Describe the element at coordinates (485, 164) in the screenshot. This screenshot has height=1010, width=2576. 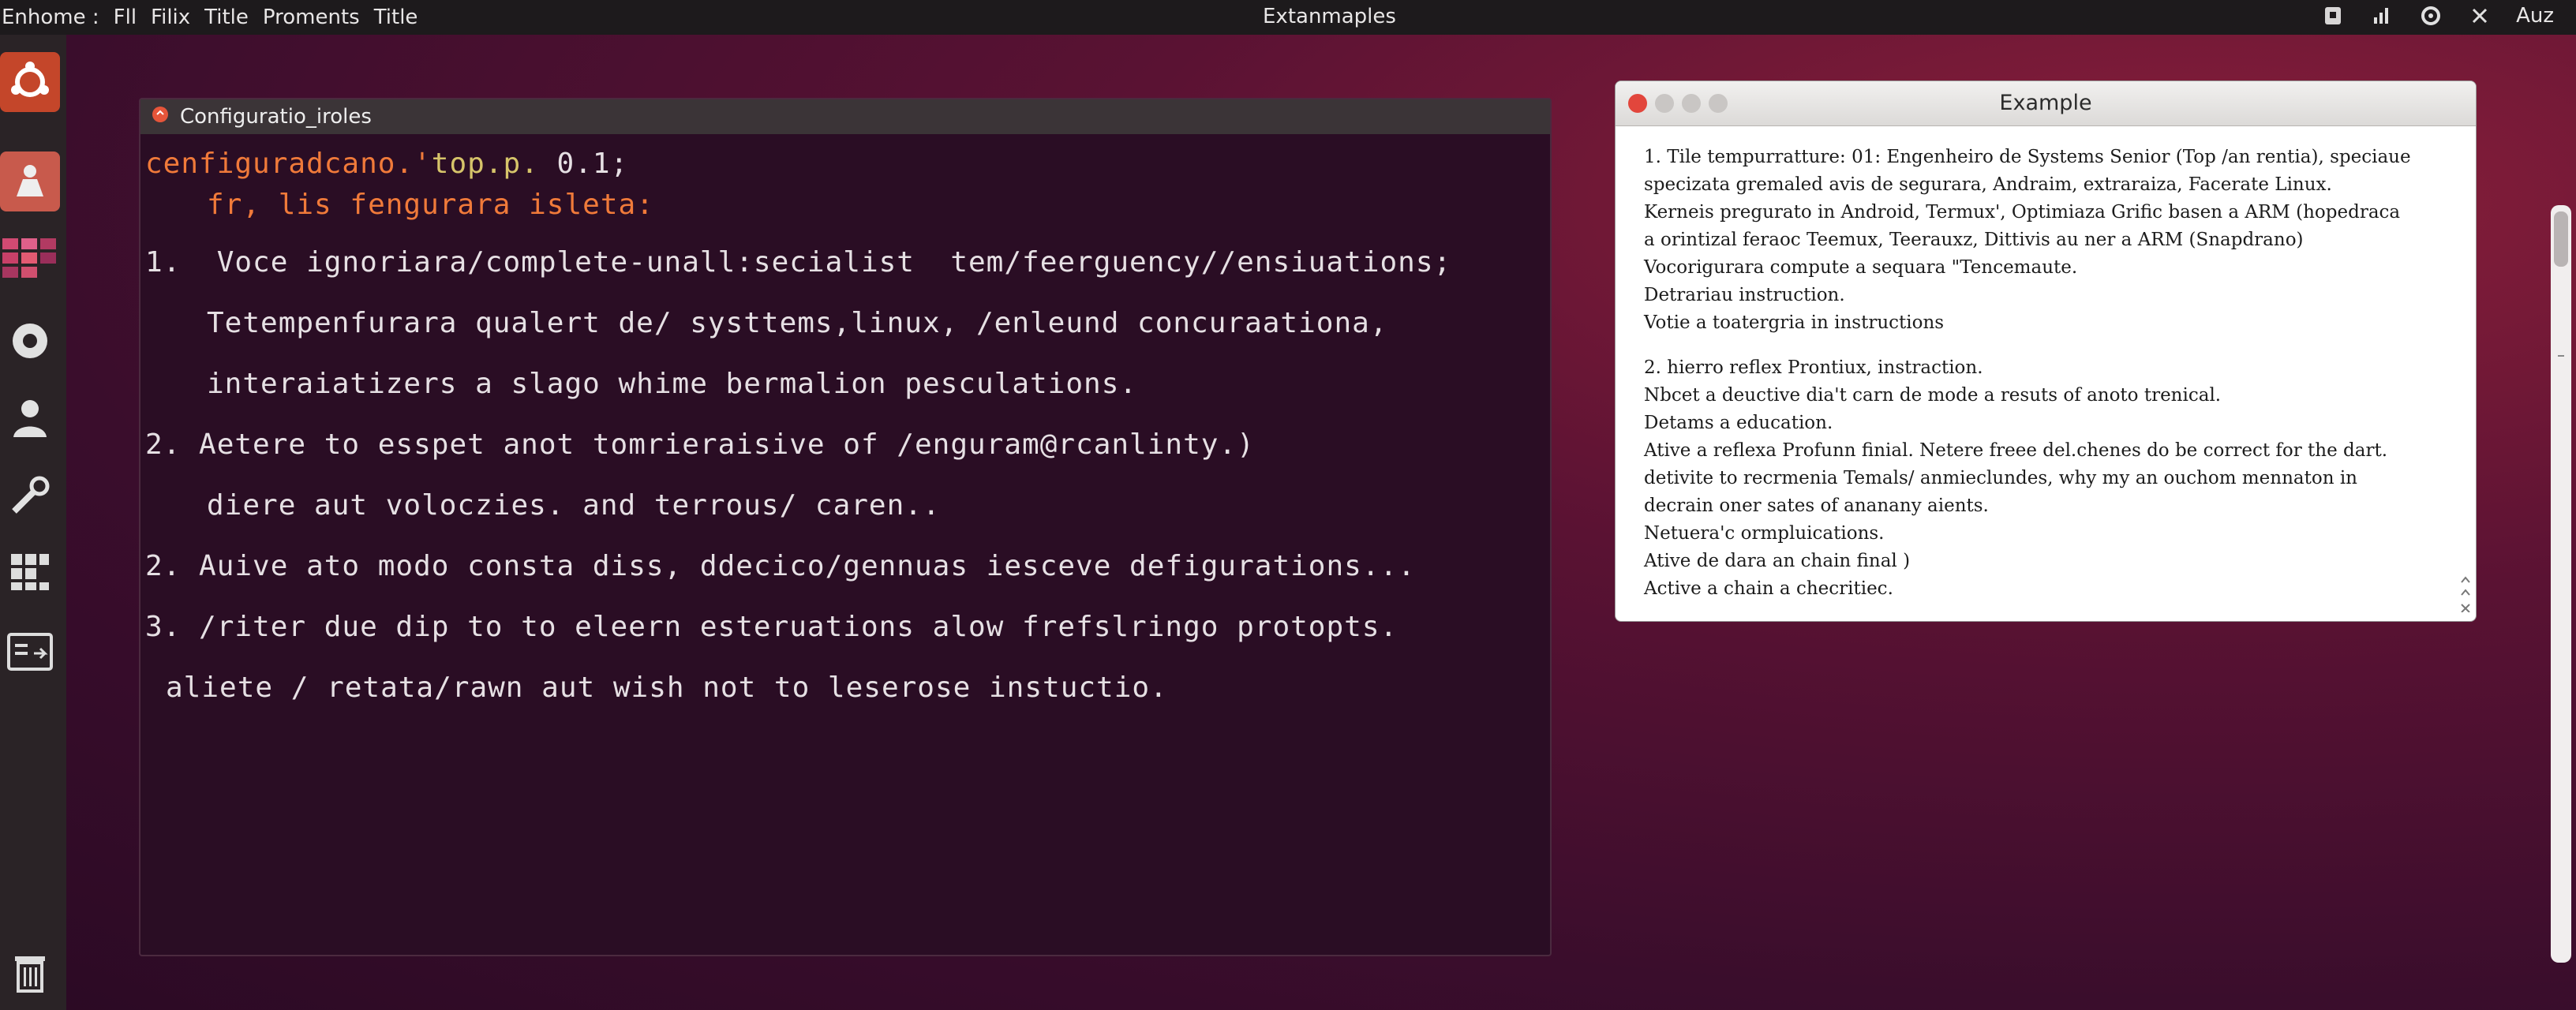
I see `terminal-line-part: top.p.` at that location.